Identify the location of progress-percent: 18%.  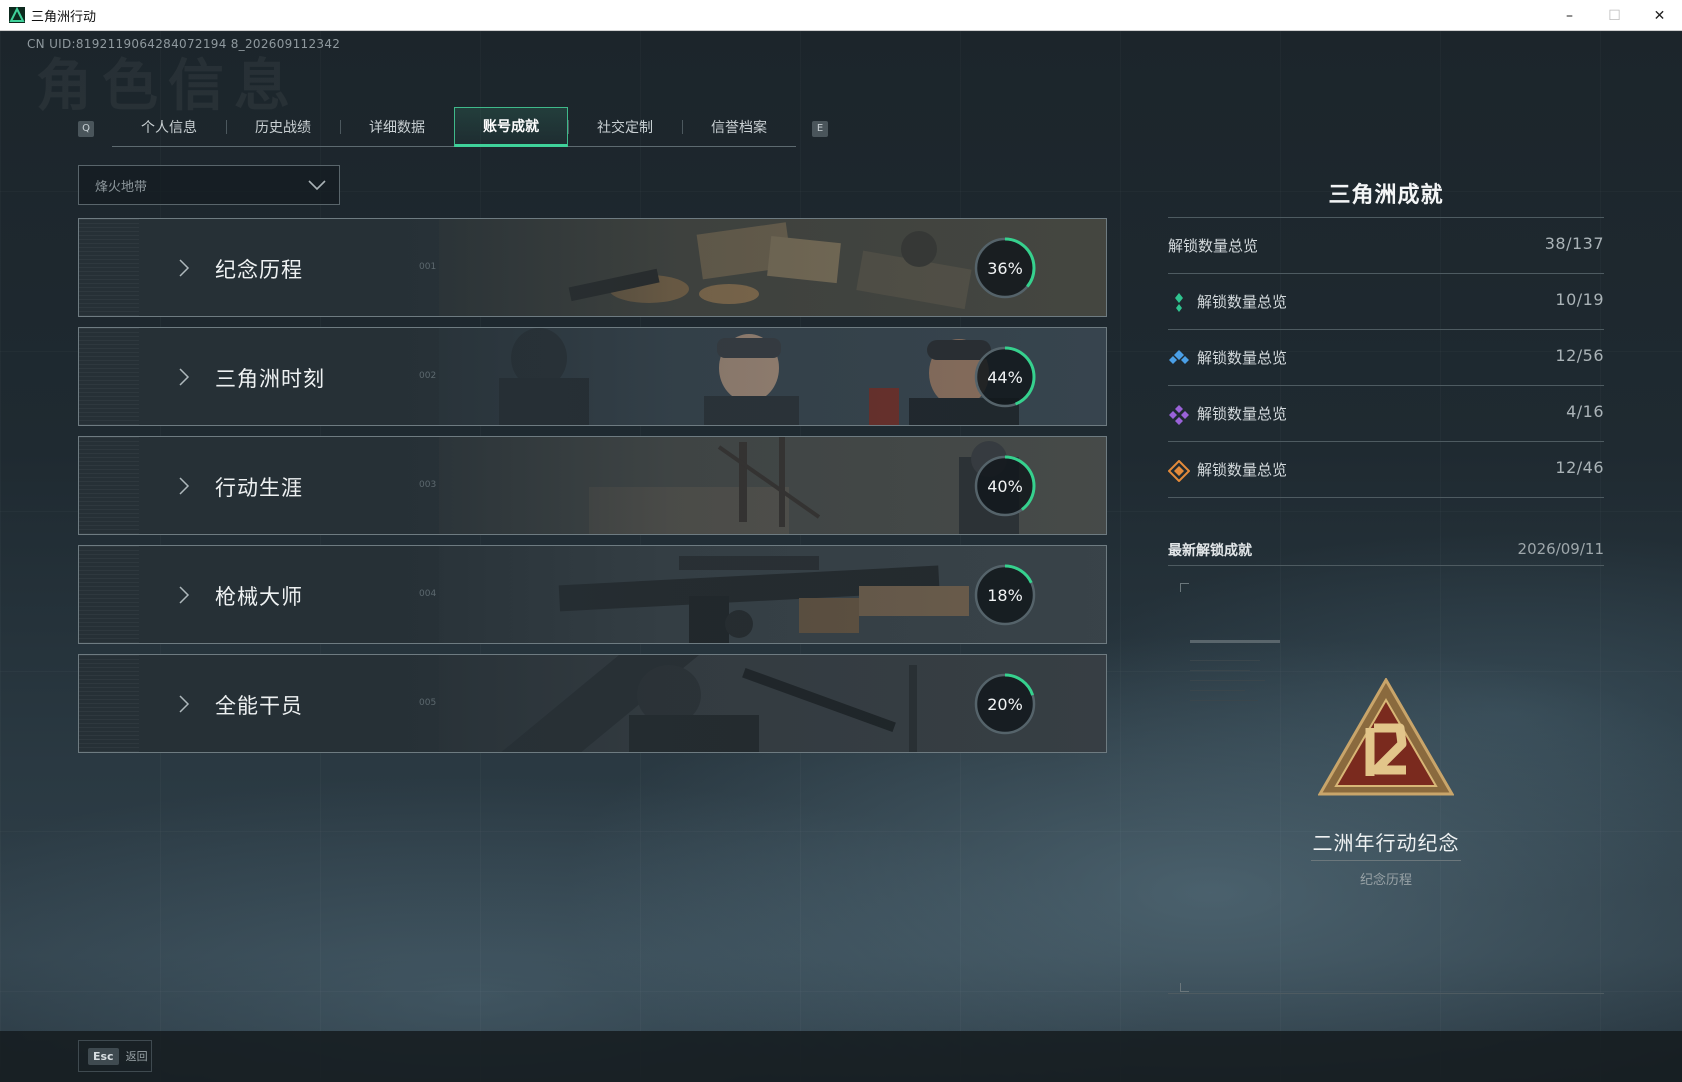
(1005, 595).